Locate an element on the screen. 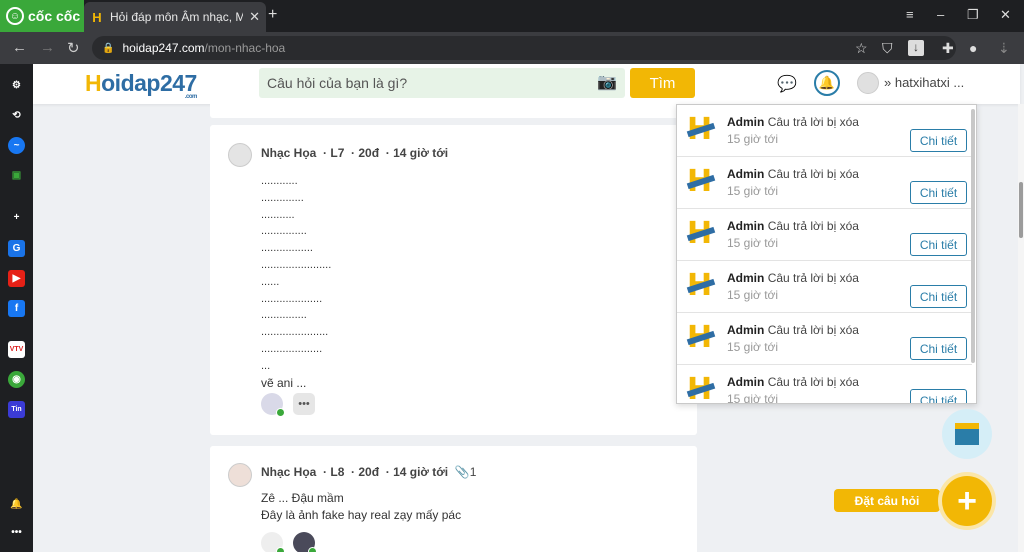  url-host: hoidap247.com is located at coordinates (163, 48).